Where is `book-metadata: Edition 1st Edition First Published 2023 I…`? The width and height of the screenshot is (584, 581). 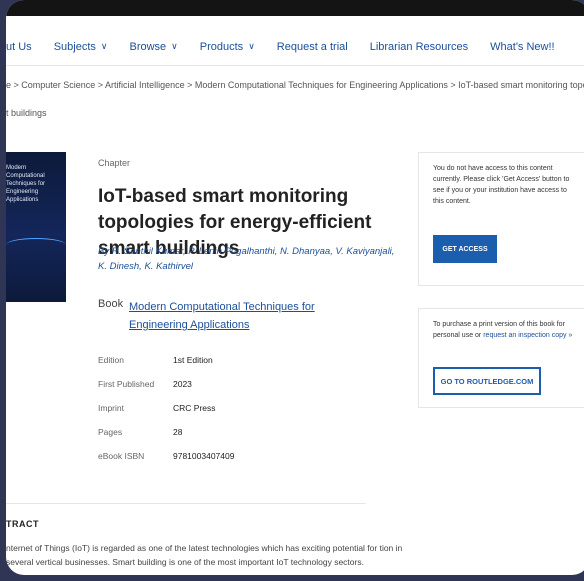 book-metadata: Edition 1st Edition First Published 2023 I… is located at coordinates (166, 408).